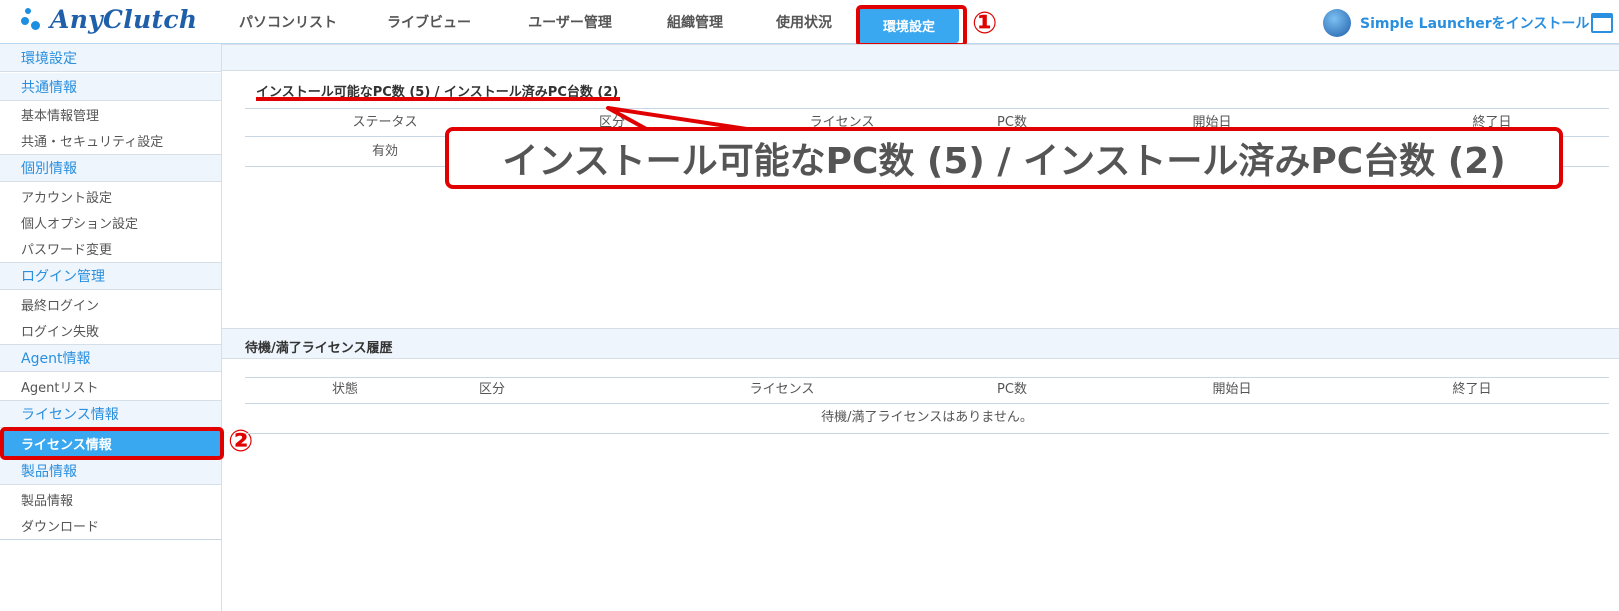 This screenshot has height=611, width=1619. I want to click on callout-pointer, so click(684, 119).